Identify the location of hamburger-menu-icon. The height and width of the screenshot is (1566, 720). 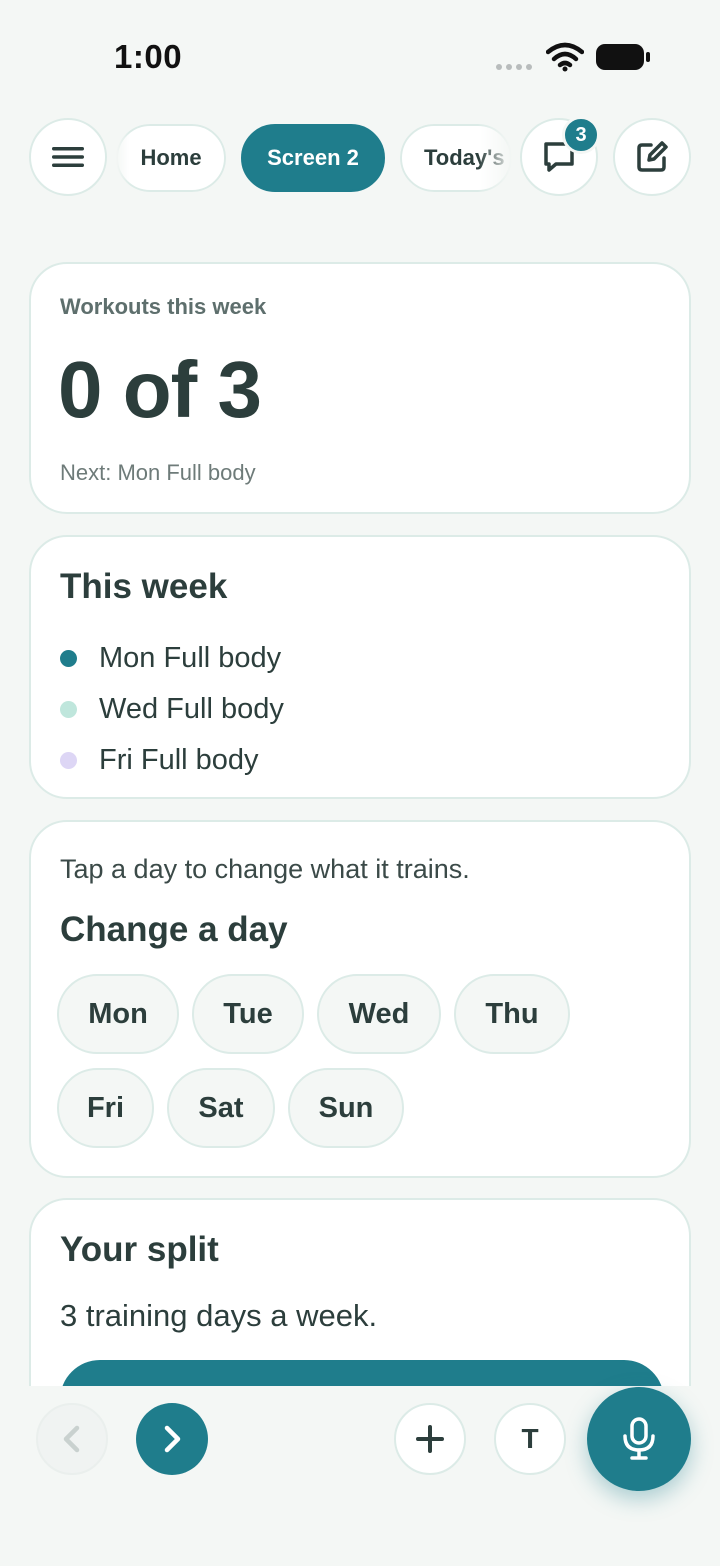
(68, 157).